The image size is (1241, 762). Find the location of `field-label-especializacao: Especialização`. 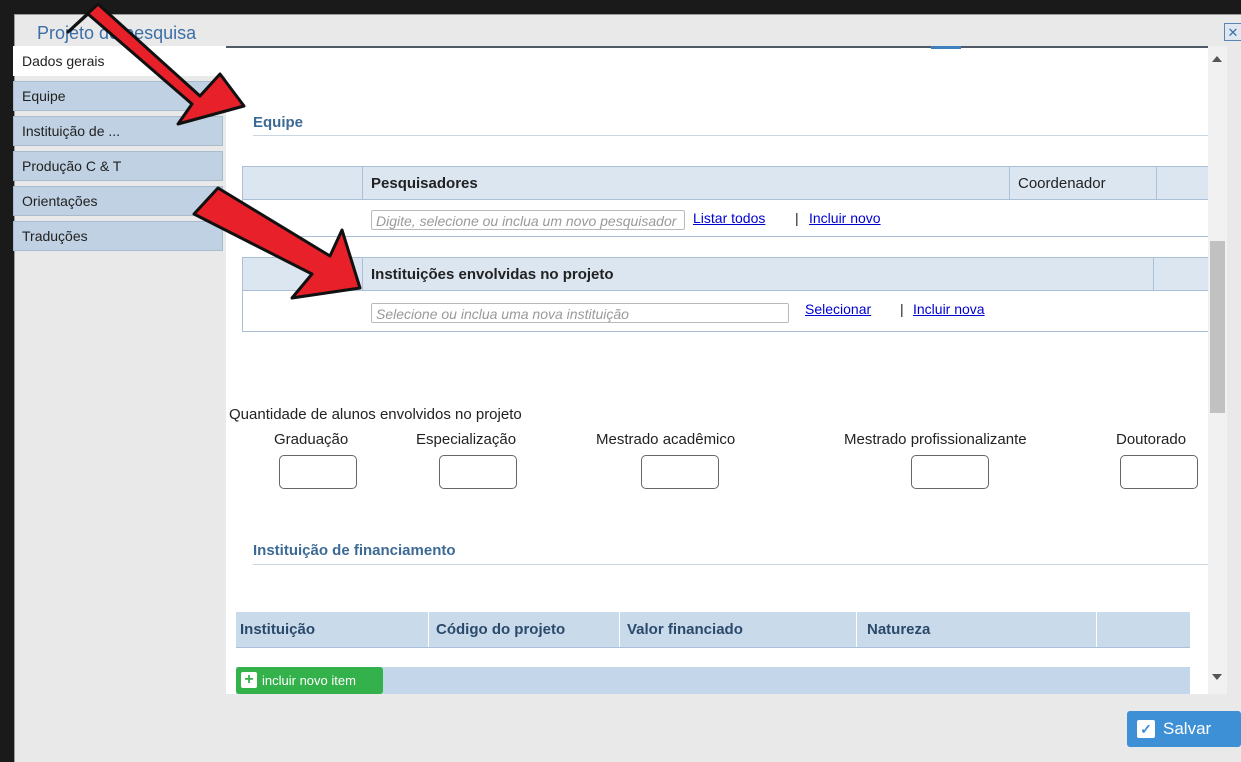

field-label-especializacao: Especialização is located at coordinates (466, 439).